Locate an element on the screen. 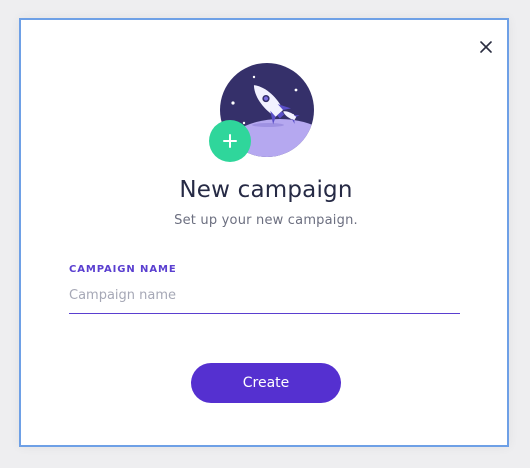 The height and width of the screenshot is (468, 530). create-button: Create is located at coordinates (266, 383).